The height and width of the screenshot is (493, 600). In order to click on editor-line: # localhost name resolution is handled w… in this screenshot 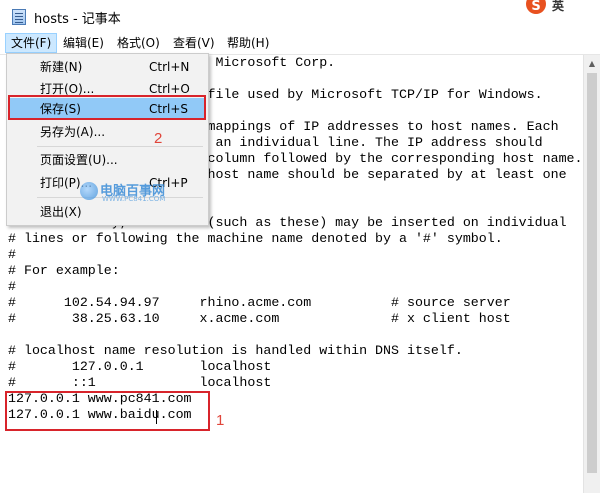, I will do `click(235, 350)`.